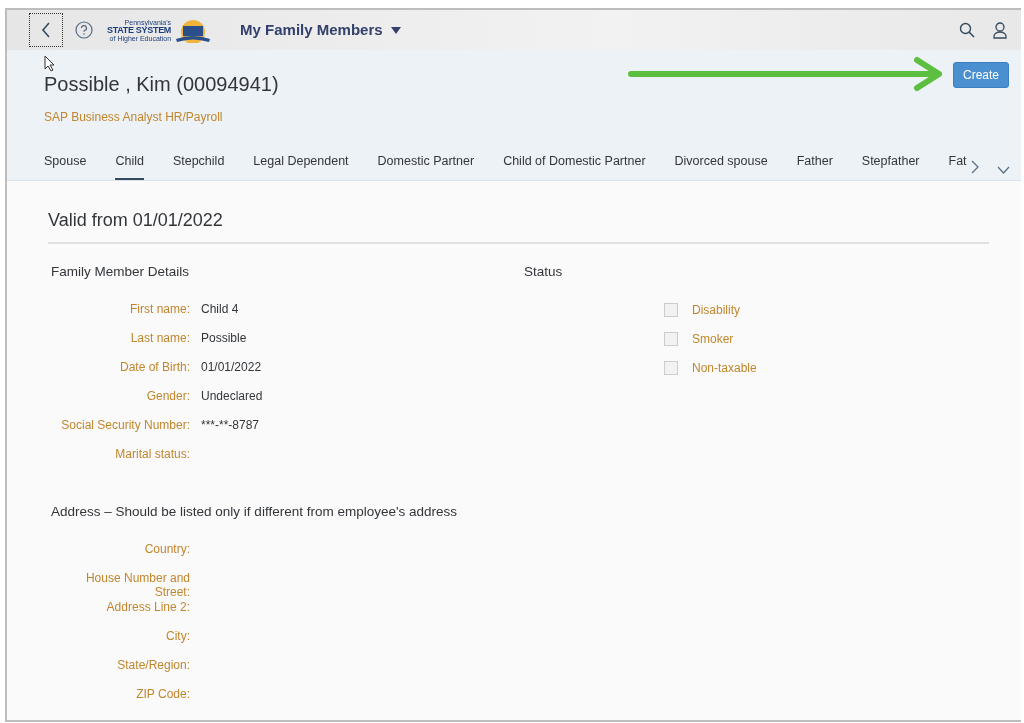 Image resolution: width=1024 pixels, height=723 pixels. Describe the element at coordinates (230, 425) in the screenshot. I see `field-value: ***-**-8787` at that location.